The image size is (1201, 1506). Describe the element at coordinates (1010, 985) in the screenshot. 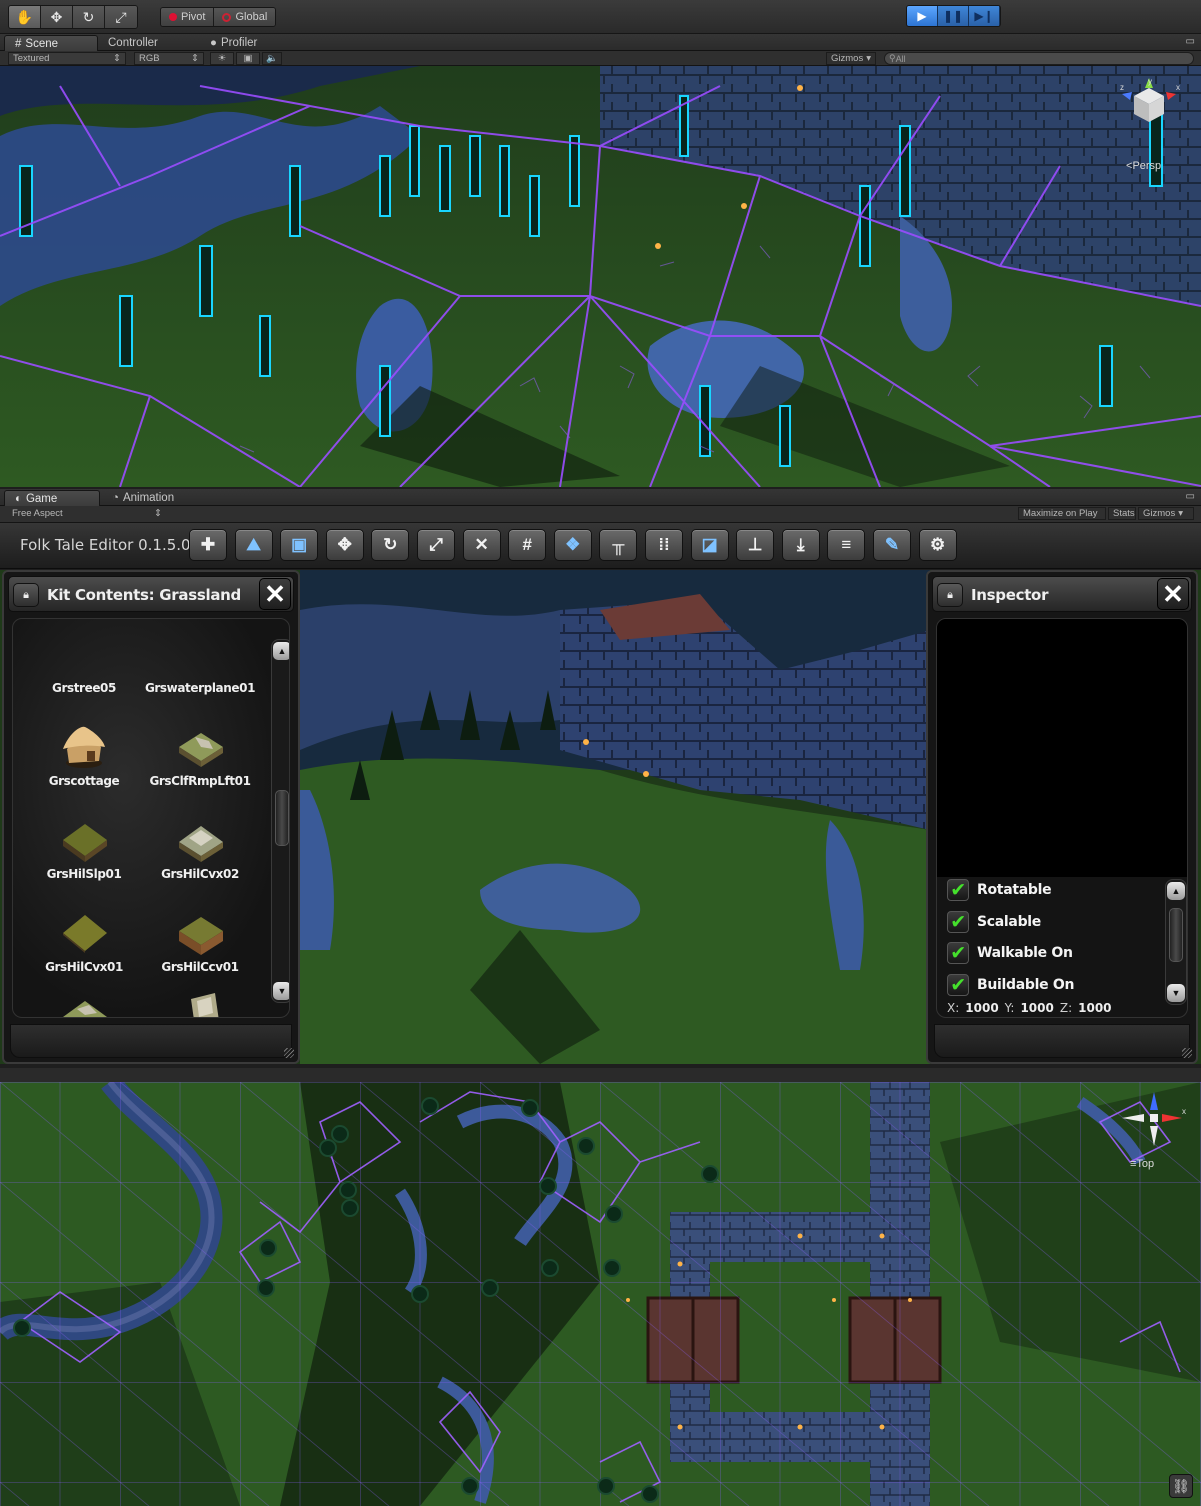

I see `buildable-on-option: ✔ Buildable On` at that location.